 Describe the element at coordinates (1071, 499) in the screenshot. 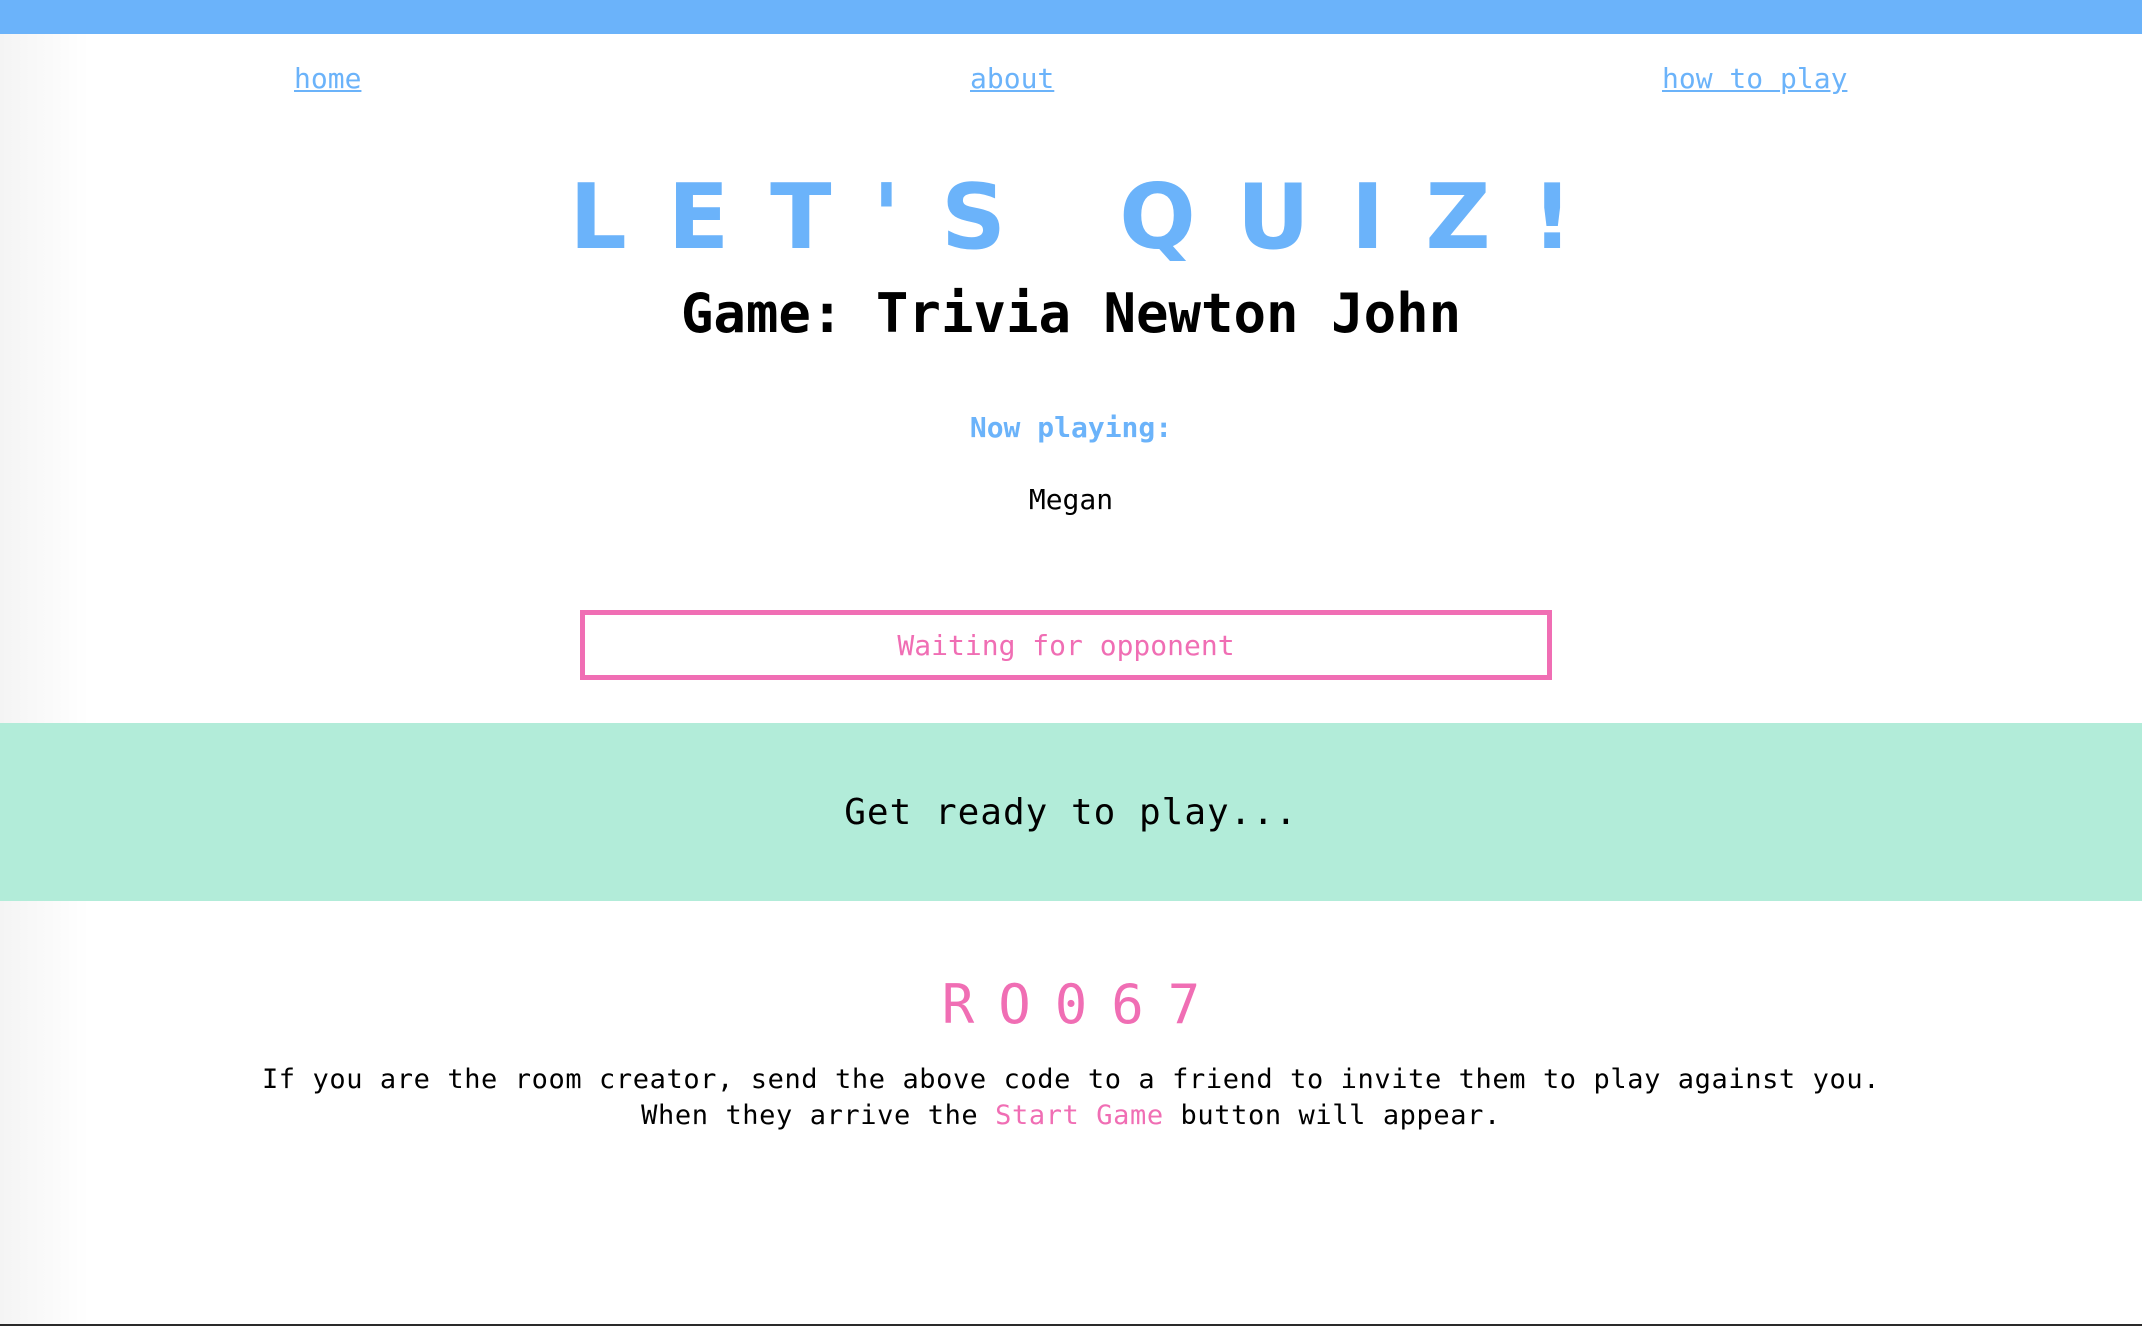

I see `player-name: Megan` at that location.